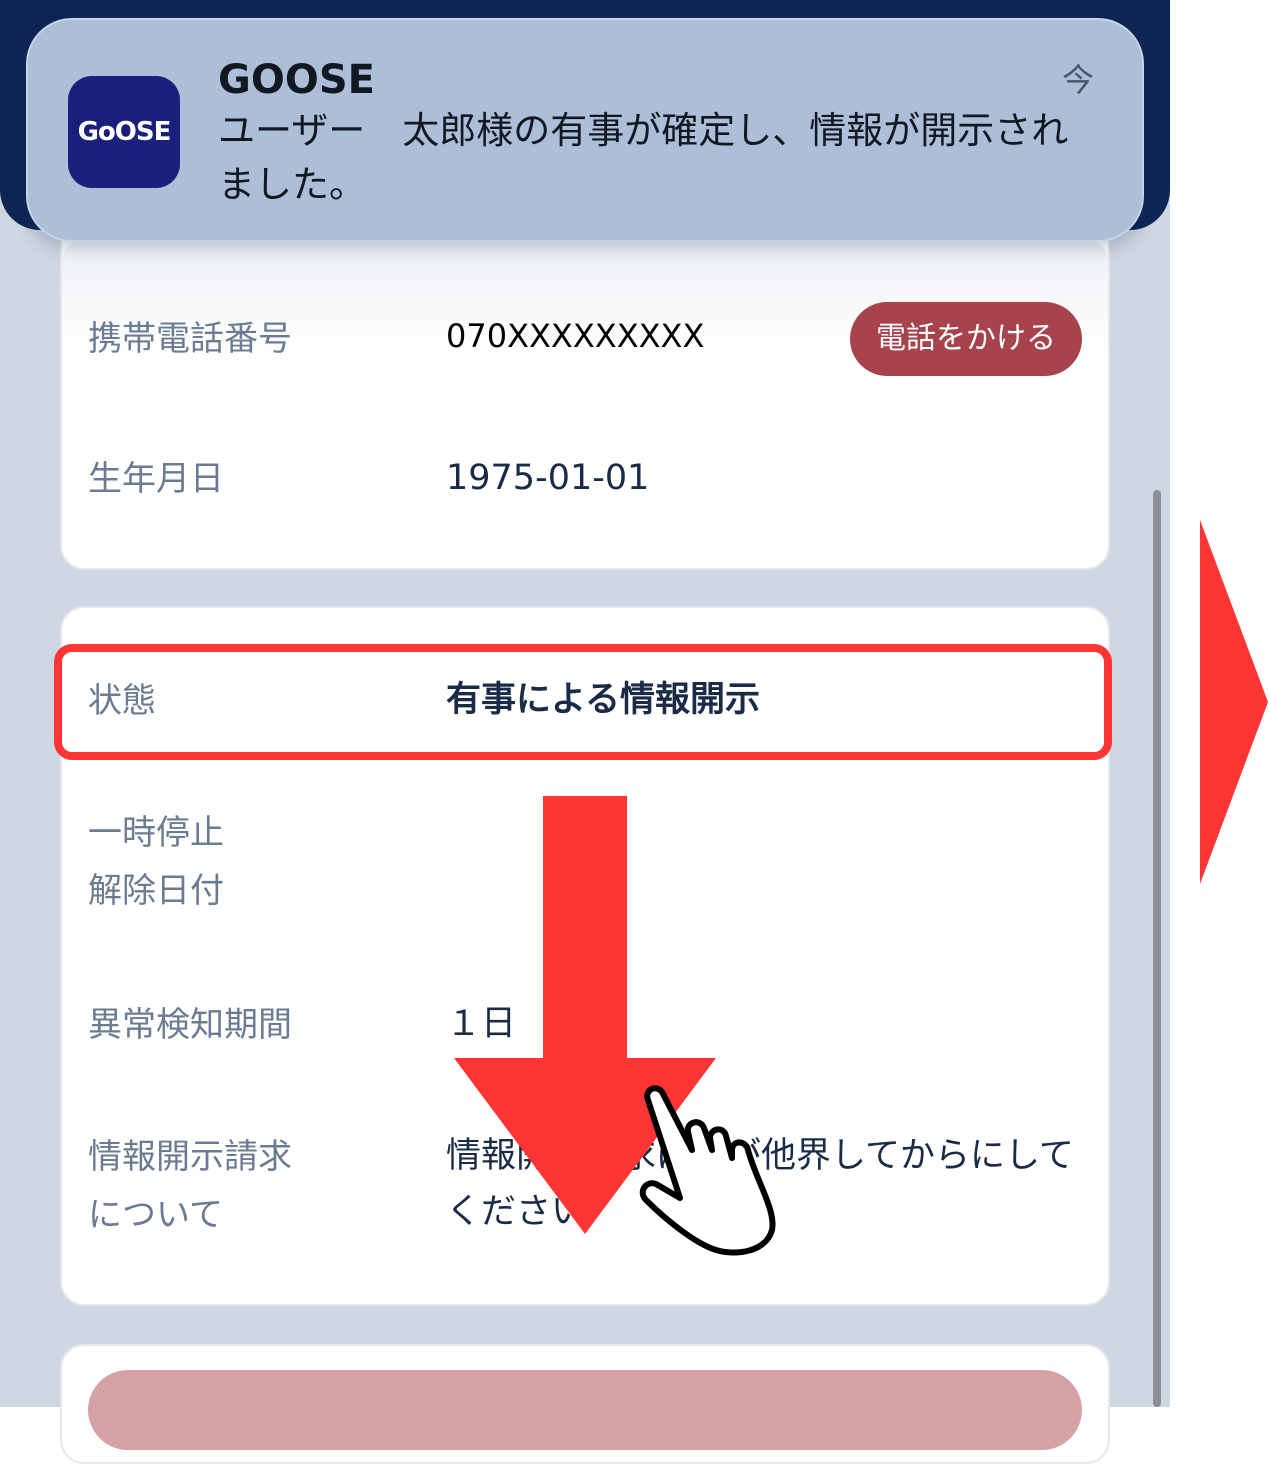  I want to click on phone-label: 携帯電話番号, so click(190, 339).